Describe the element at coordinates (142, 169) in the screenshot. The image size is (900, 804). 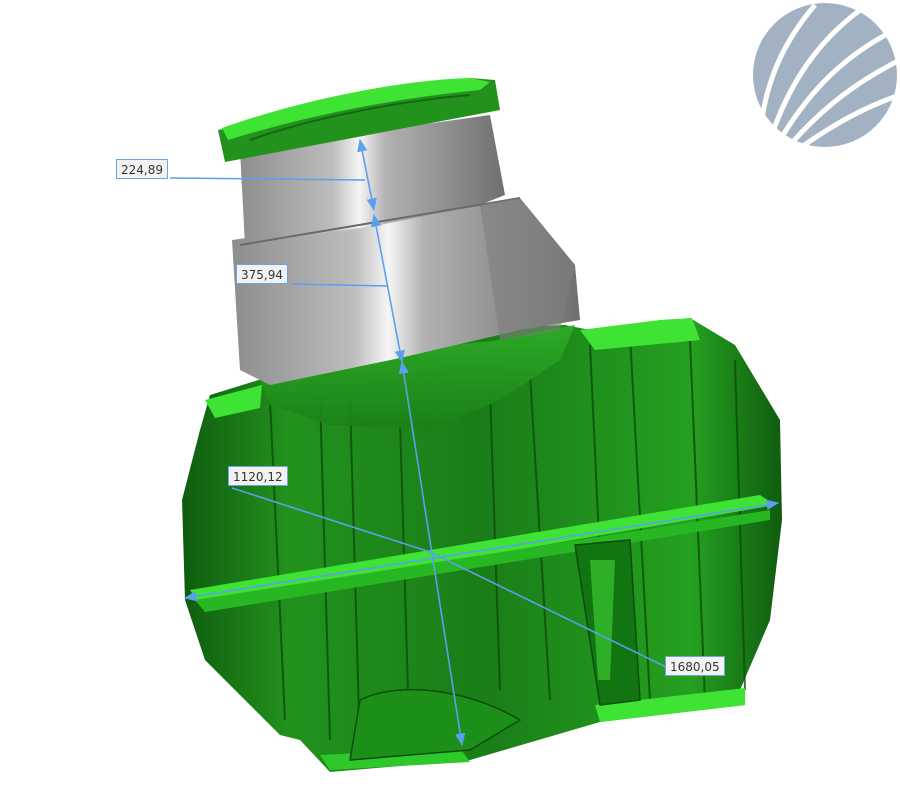
I see `dimension-label-upper-riser: 224,89` at that location.